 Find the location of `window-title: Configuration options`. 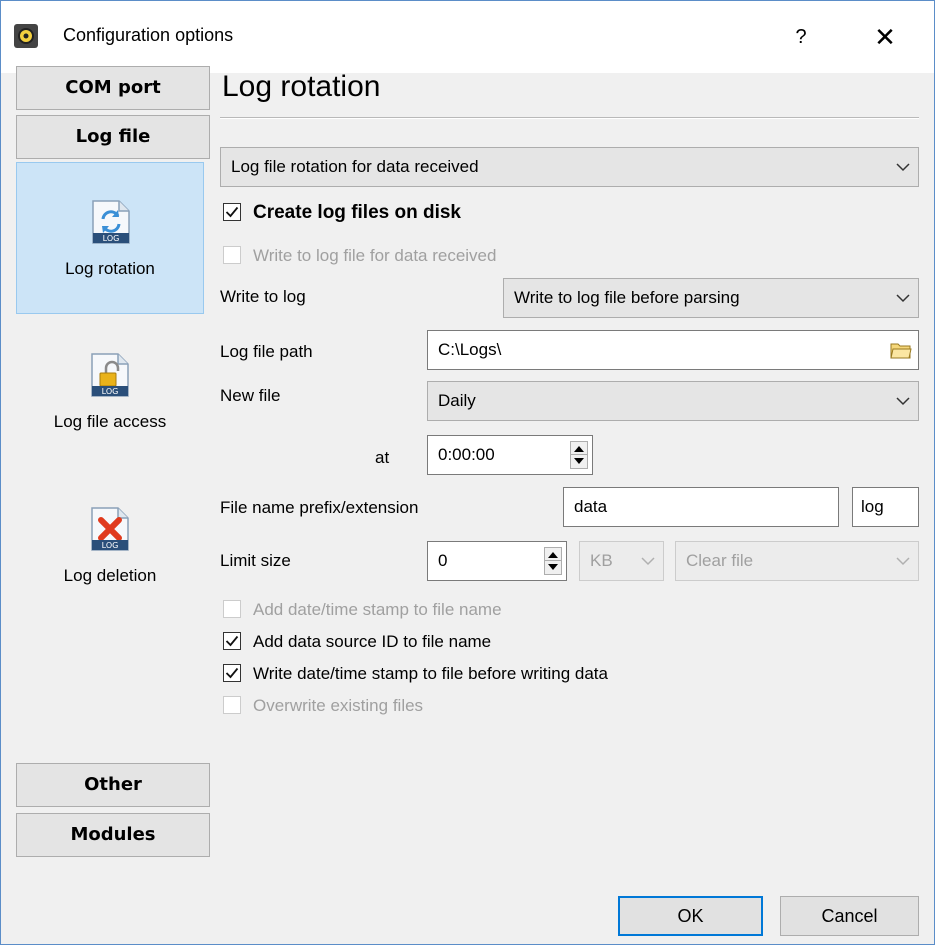

window-title: Configuration options is located at coordinates (148, 35).